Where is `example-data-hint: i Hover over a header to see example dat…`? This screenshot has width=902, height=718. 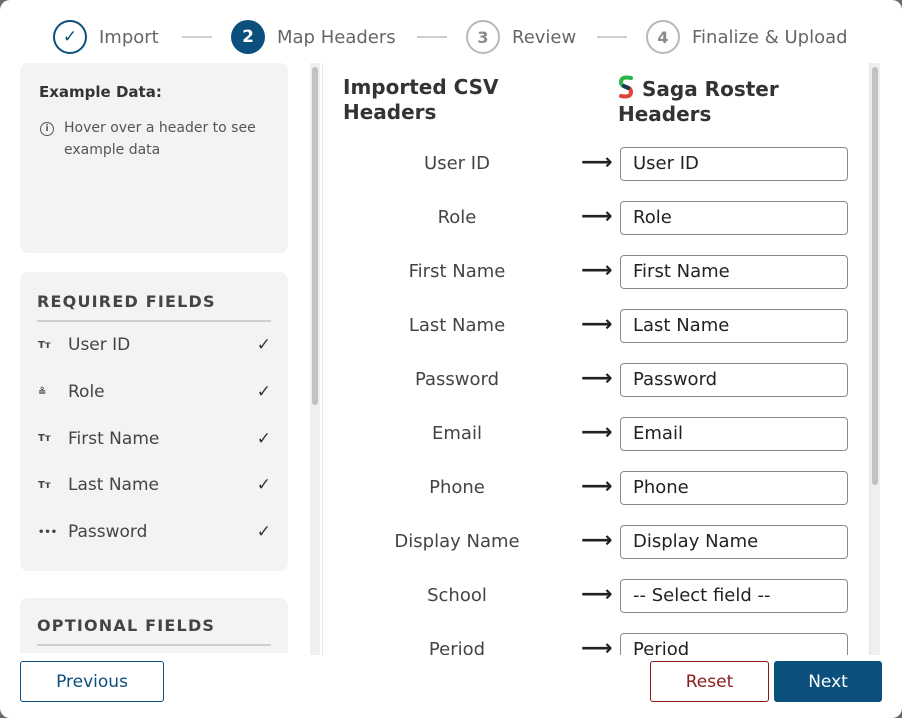
example-data-hint: i Hover over a header to see example dat… is located at coordinates (154, 139).